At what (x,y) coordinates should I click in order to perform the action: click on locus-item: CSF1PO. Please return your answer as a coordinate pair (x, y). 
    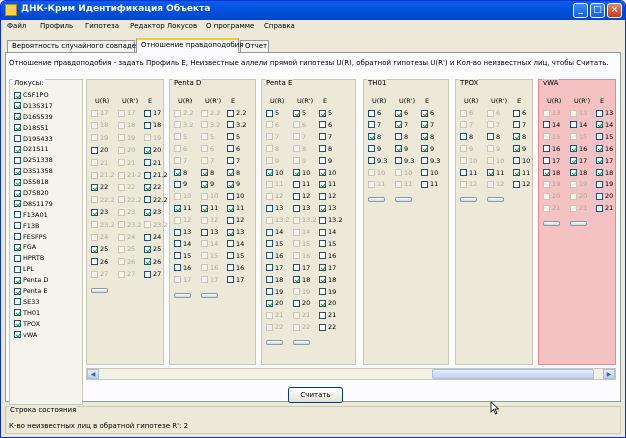
    Looking at the image, I should click on (33, 96).